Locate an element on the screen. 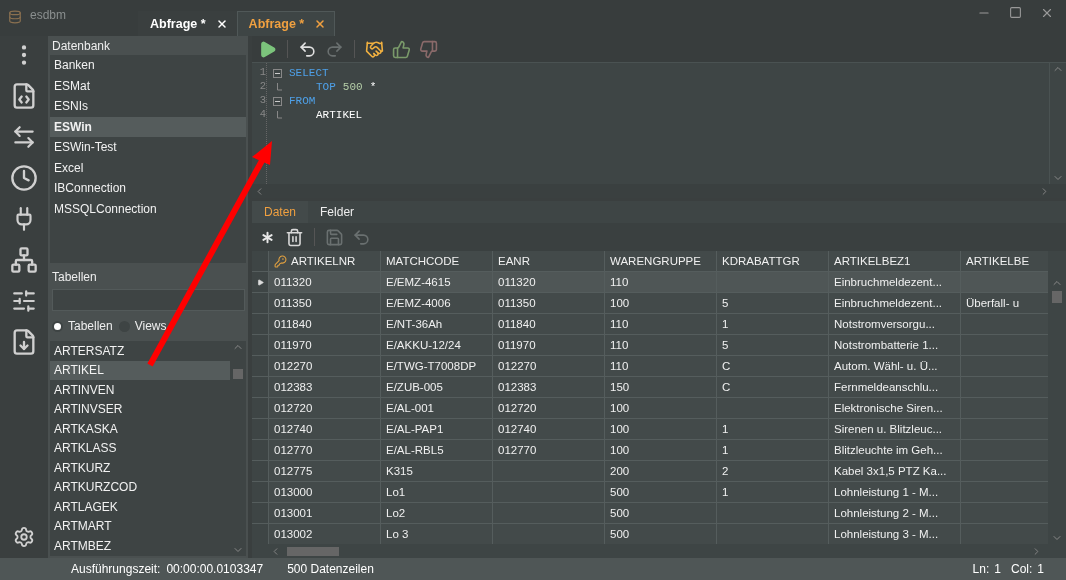 The image size is (1066, 580). database-item: Excel is located at coordinates (148, 167).